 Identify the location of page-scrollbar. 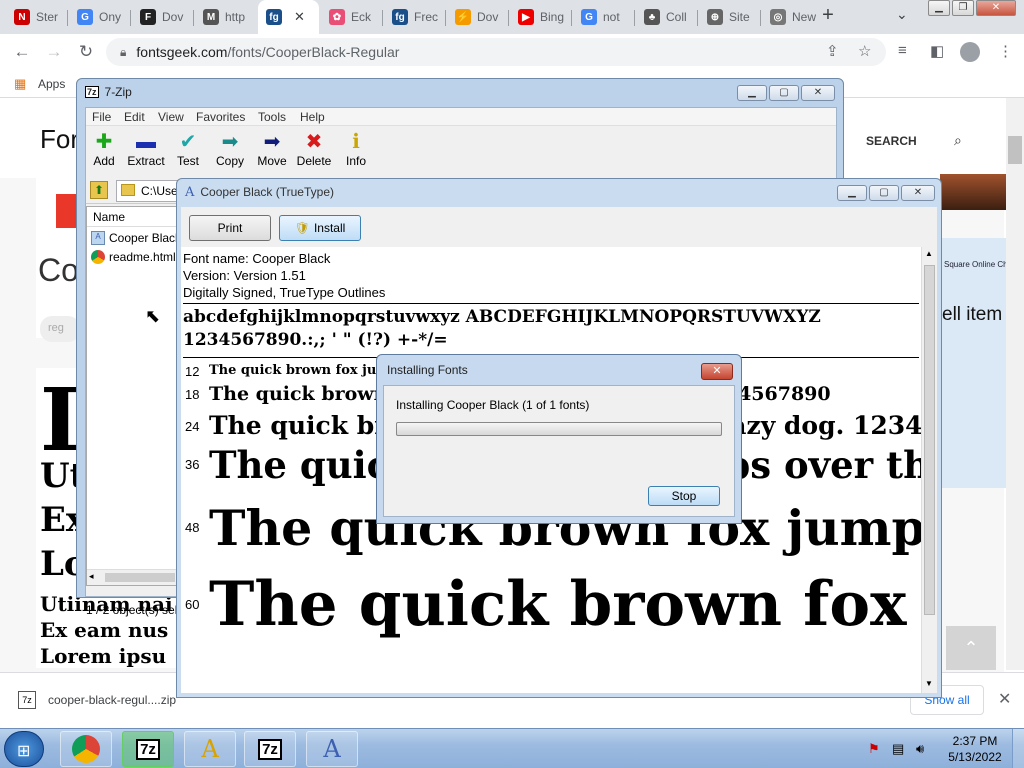
(1015, 384).